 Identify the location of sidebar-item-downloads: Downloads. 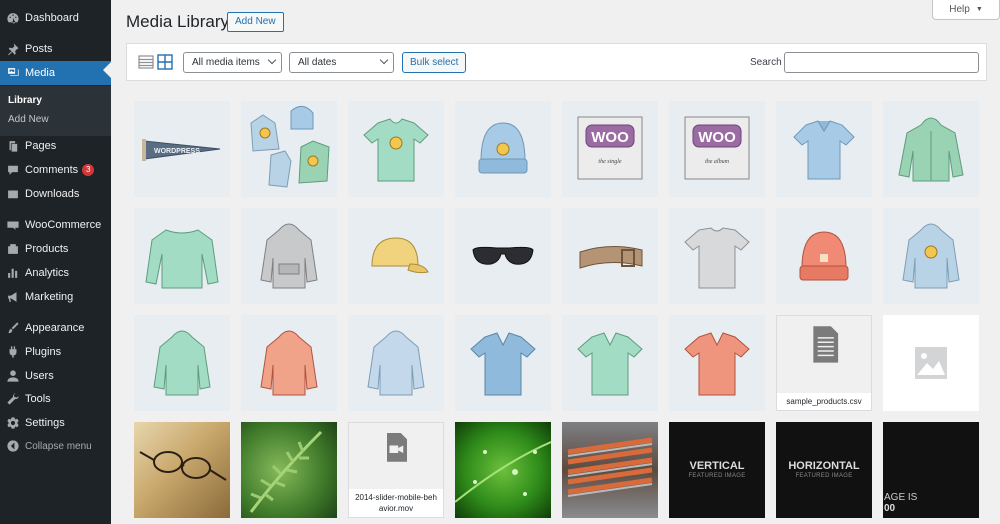
(55, 194).